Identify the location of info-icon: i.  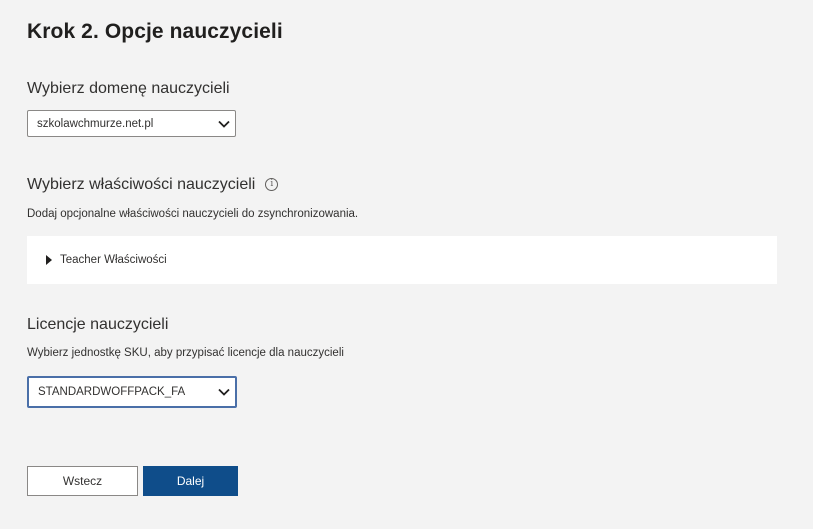
(272, 185).